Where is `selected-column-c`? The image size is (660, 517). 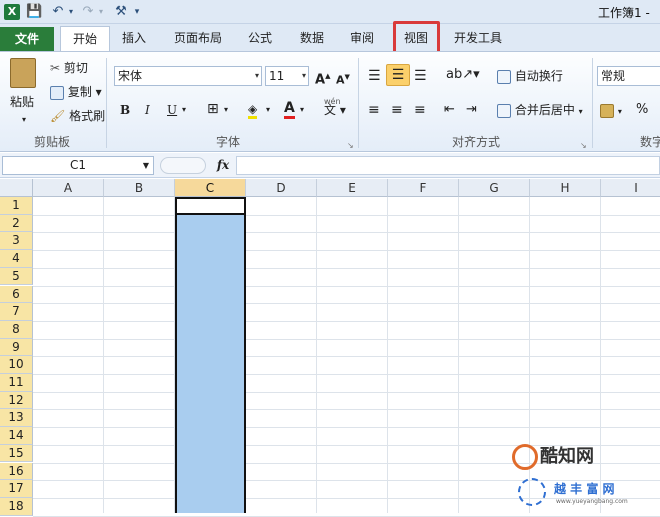 selected-column-c is located at coordinates (210, 355).